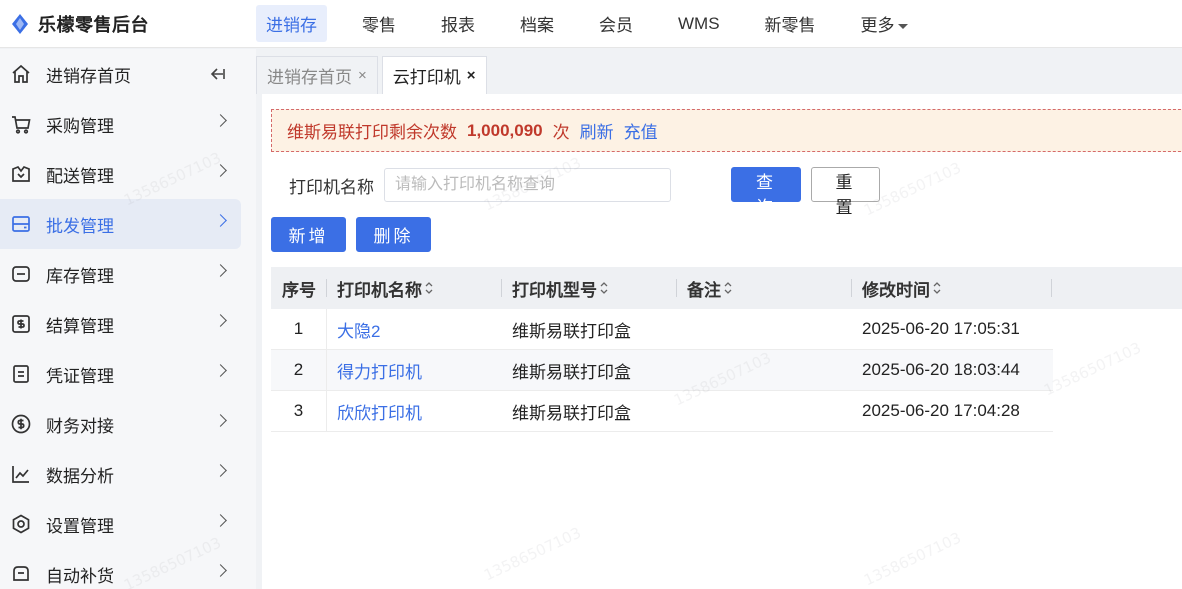  Describe the element at coordinates (902, 27) in the screenshot. I see `caret-down-icon` at that location.